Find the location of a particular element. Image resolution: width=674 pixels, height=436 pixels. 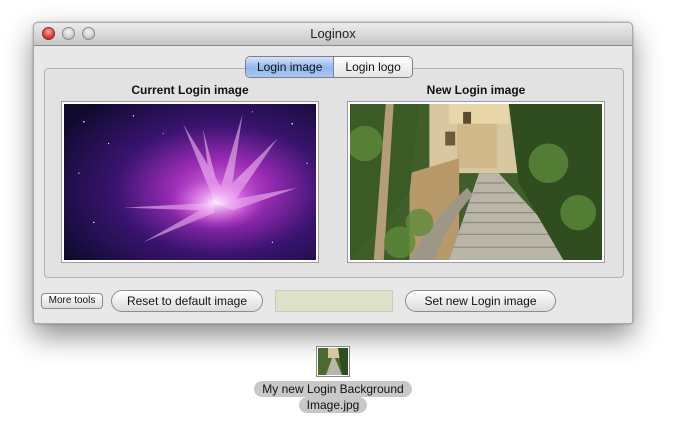

more-tools-button: More tools is located at coordinates (72, 301).